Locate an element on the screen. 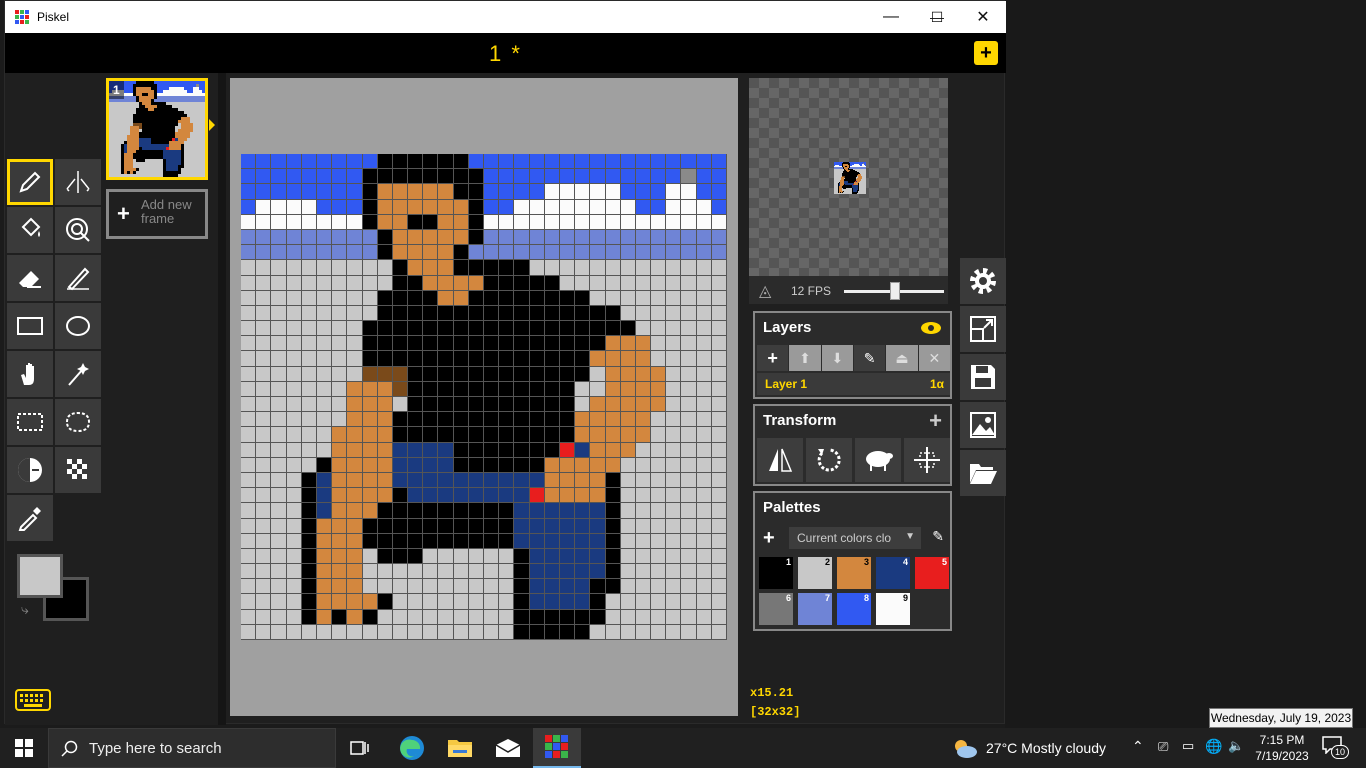 Image resolution: width=1366 pixels, height=768 pixels. frame-thumbnail: 1 is located at coordinates (157, 129).